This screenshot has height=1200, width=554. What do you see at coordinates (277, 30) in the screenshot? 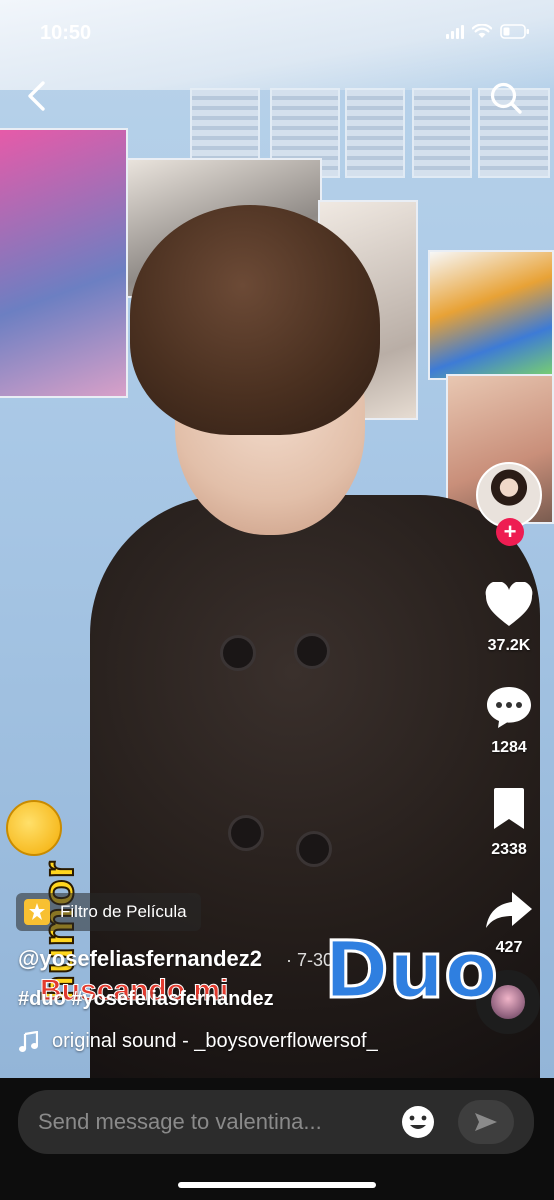
I see `status-bar: 10:50` at bounding box center [277, 30].